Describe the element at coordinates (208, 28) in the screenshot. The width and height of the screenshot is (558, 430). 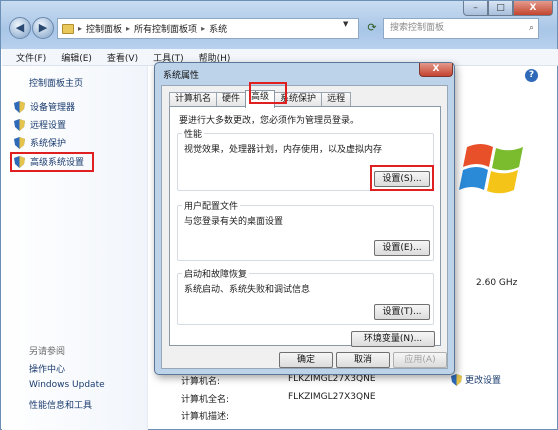
I see `address-bar: ▸ 控制面板 ▸ 所有控制面板项 ▸ 系统` at that location.